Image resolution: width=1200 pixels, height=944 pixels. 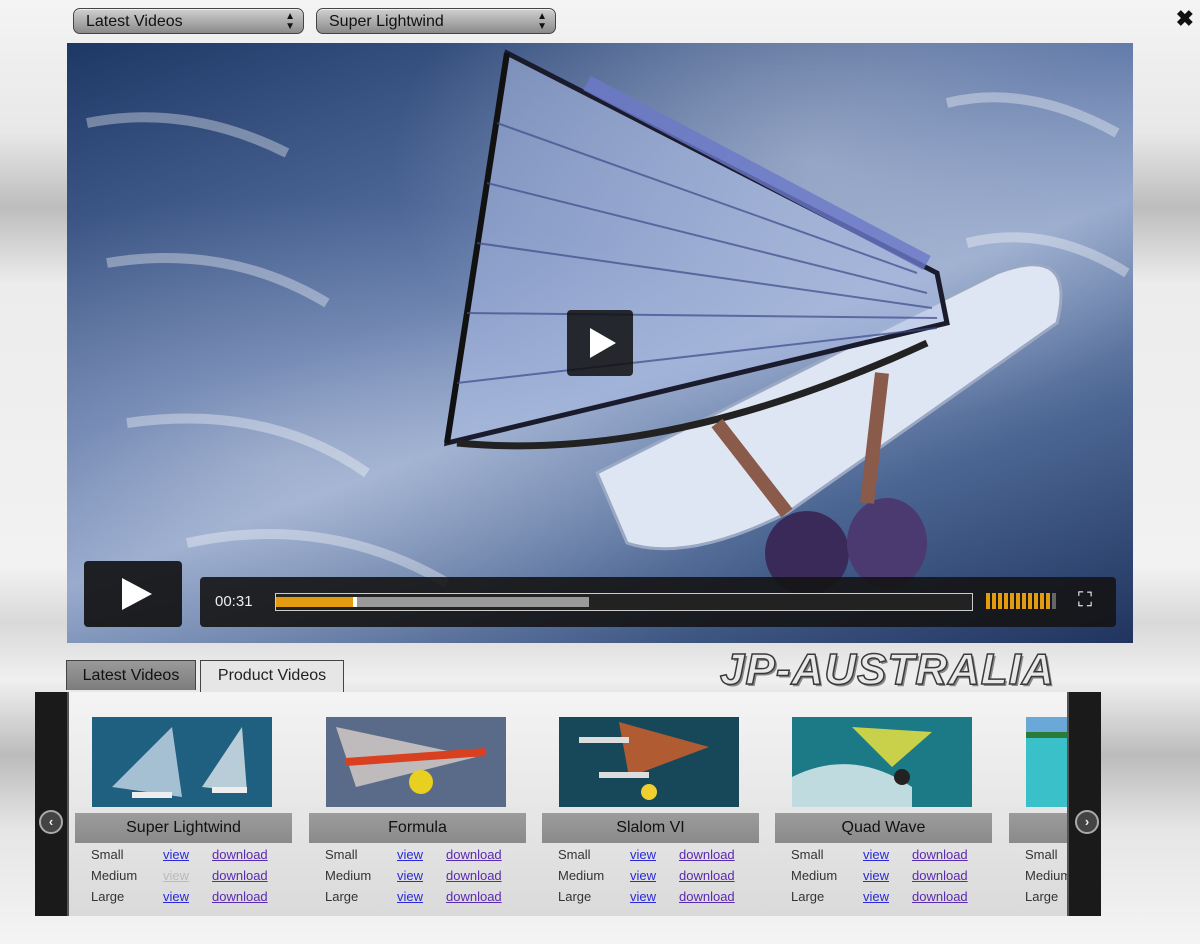 What do you see at coordinates (354, 602) in the screenshot?
I see `seek-handle` at bounding box center [354, 602].